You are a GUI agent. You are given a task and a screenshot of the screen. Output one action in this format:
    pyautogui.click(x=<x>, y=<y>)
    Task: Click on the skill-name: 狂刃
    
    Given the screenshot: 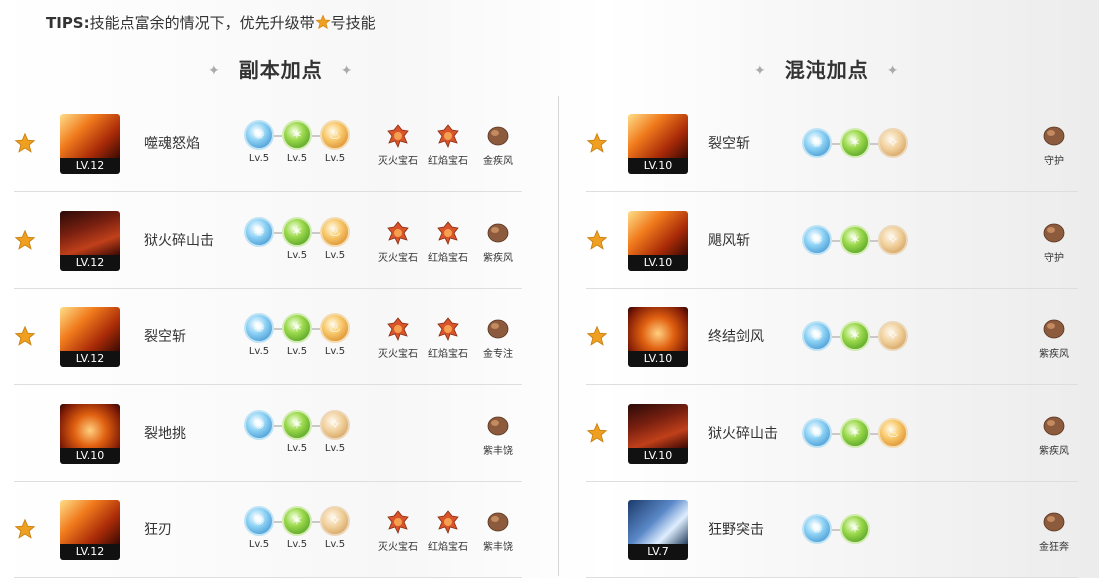 What is the action you would take?
    pyautogui.click(x=158, y=530)
    